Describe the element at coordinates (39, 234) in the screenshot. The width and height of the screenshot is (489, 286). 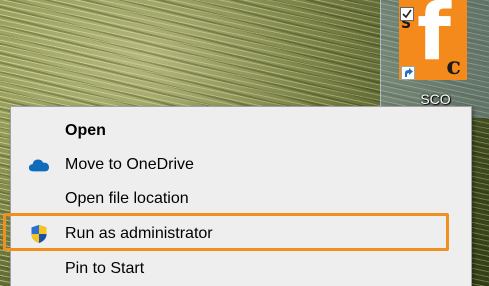
I see `uac-shield-icon` at that location.